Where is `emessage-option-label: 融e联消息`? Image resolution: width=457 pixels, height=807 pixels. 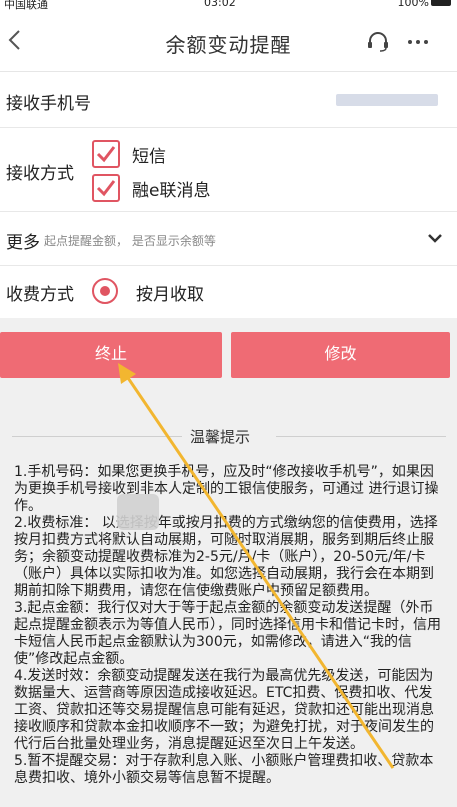
emessage-option-label: 融e联消息 is located at coordinates (171, 188).